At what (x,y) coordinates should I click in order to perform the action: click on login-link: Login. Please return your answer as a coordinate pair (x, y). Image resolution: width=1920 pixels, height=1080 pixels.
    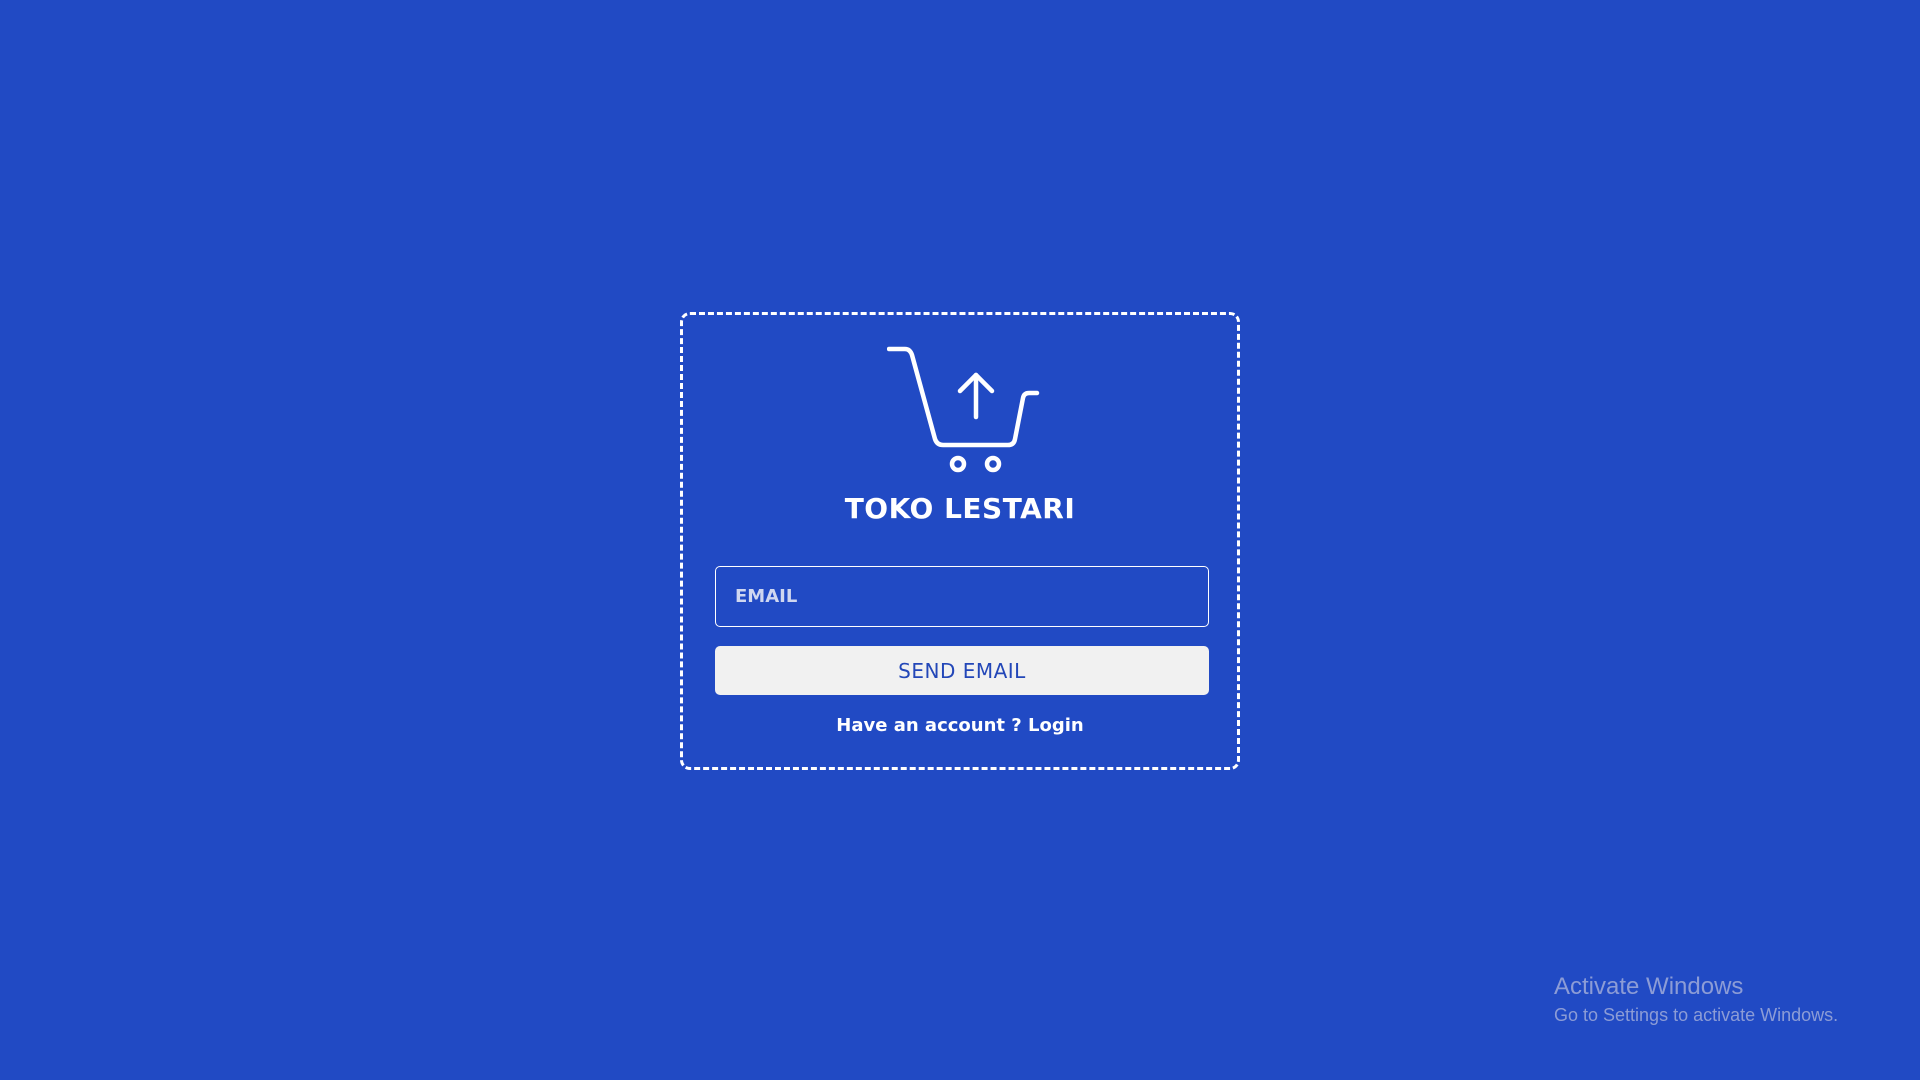
    Looking at the image, I should click on (1056, 725).